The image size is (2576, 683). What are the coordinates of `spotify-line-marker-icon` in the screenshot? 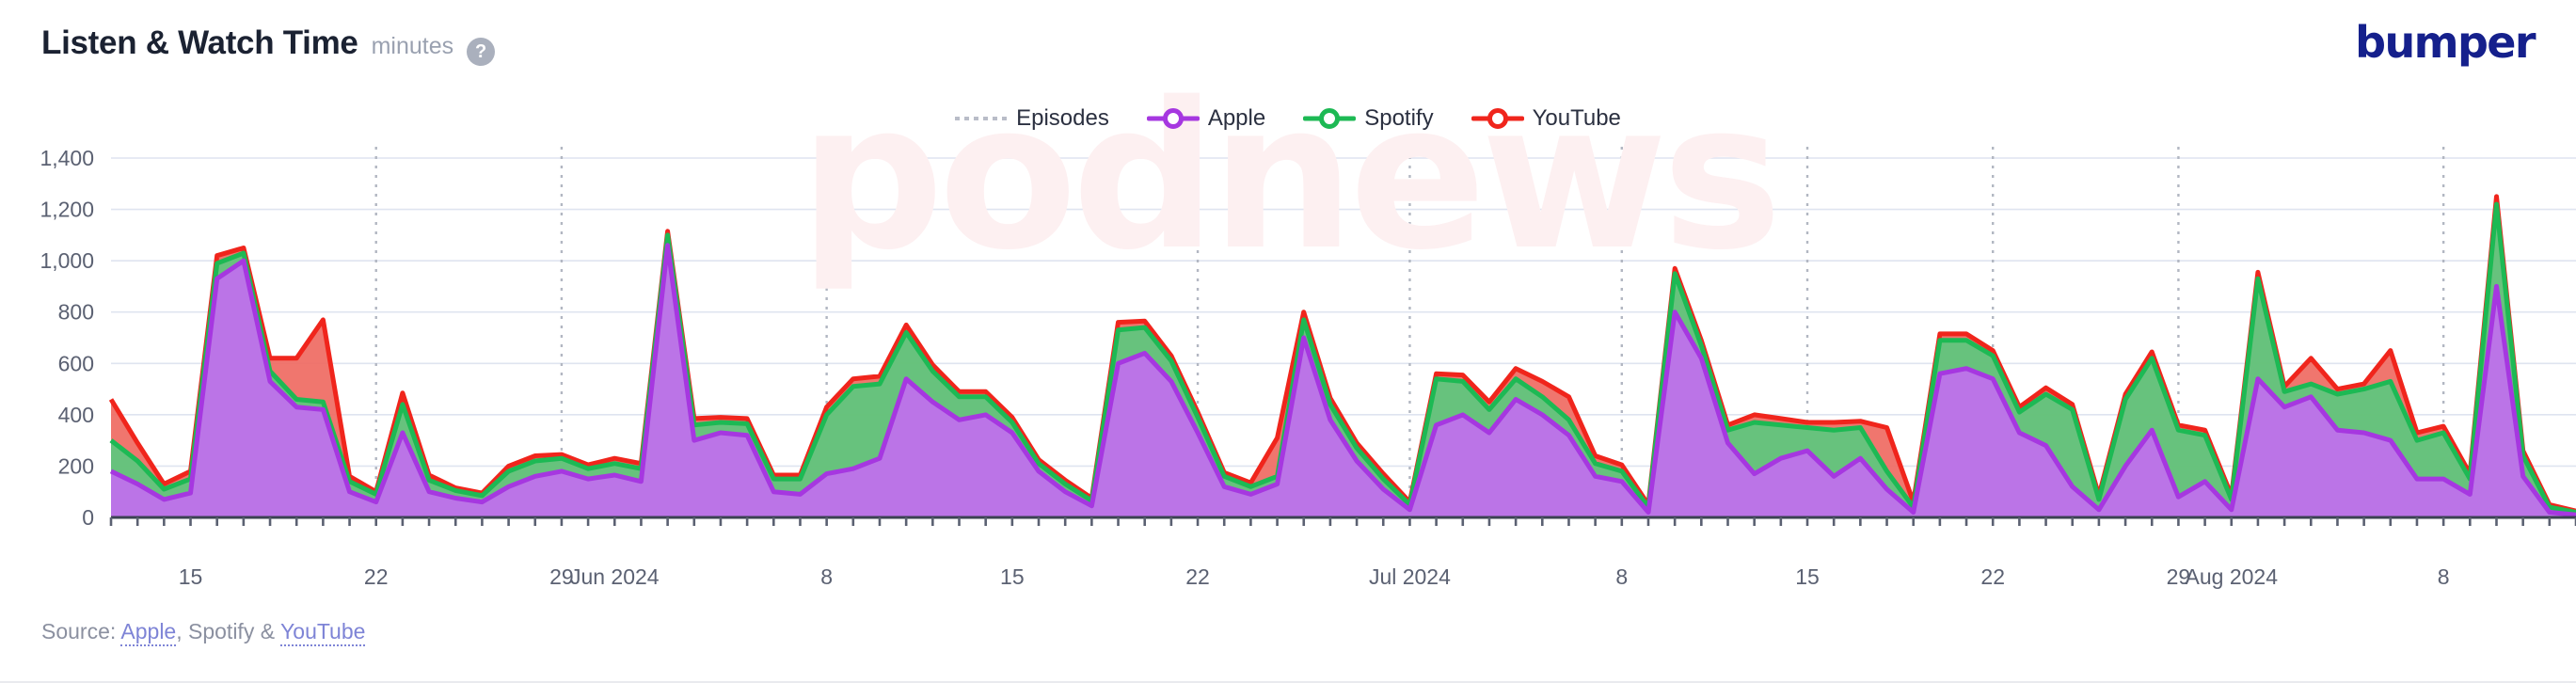 It's located at (1330, 118).